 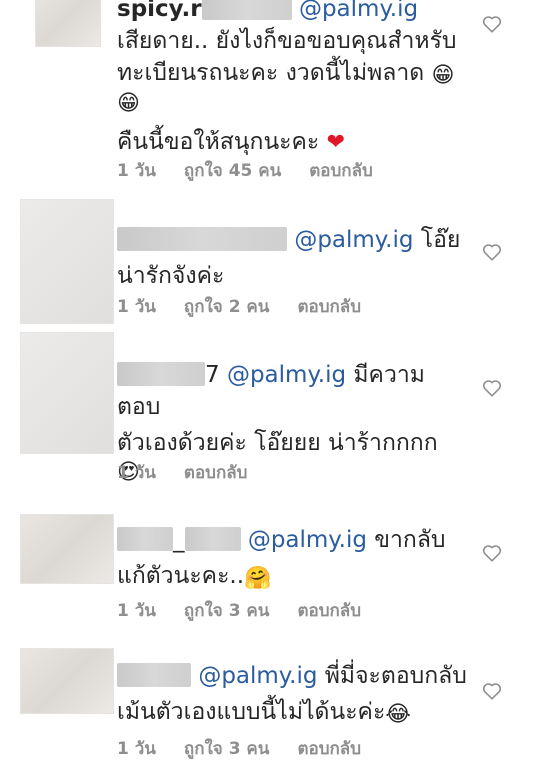 I want to click on comment-text-line: เม้นตัวเองแบบนี้ไม่ได้นะค่ะ😂, so click(x=292, y=713).